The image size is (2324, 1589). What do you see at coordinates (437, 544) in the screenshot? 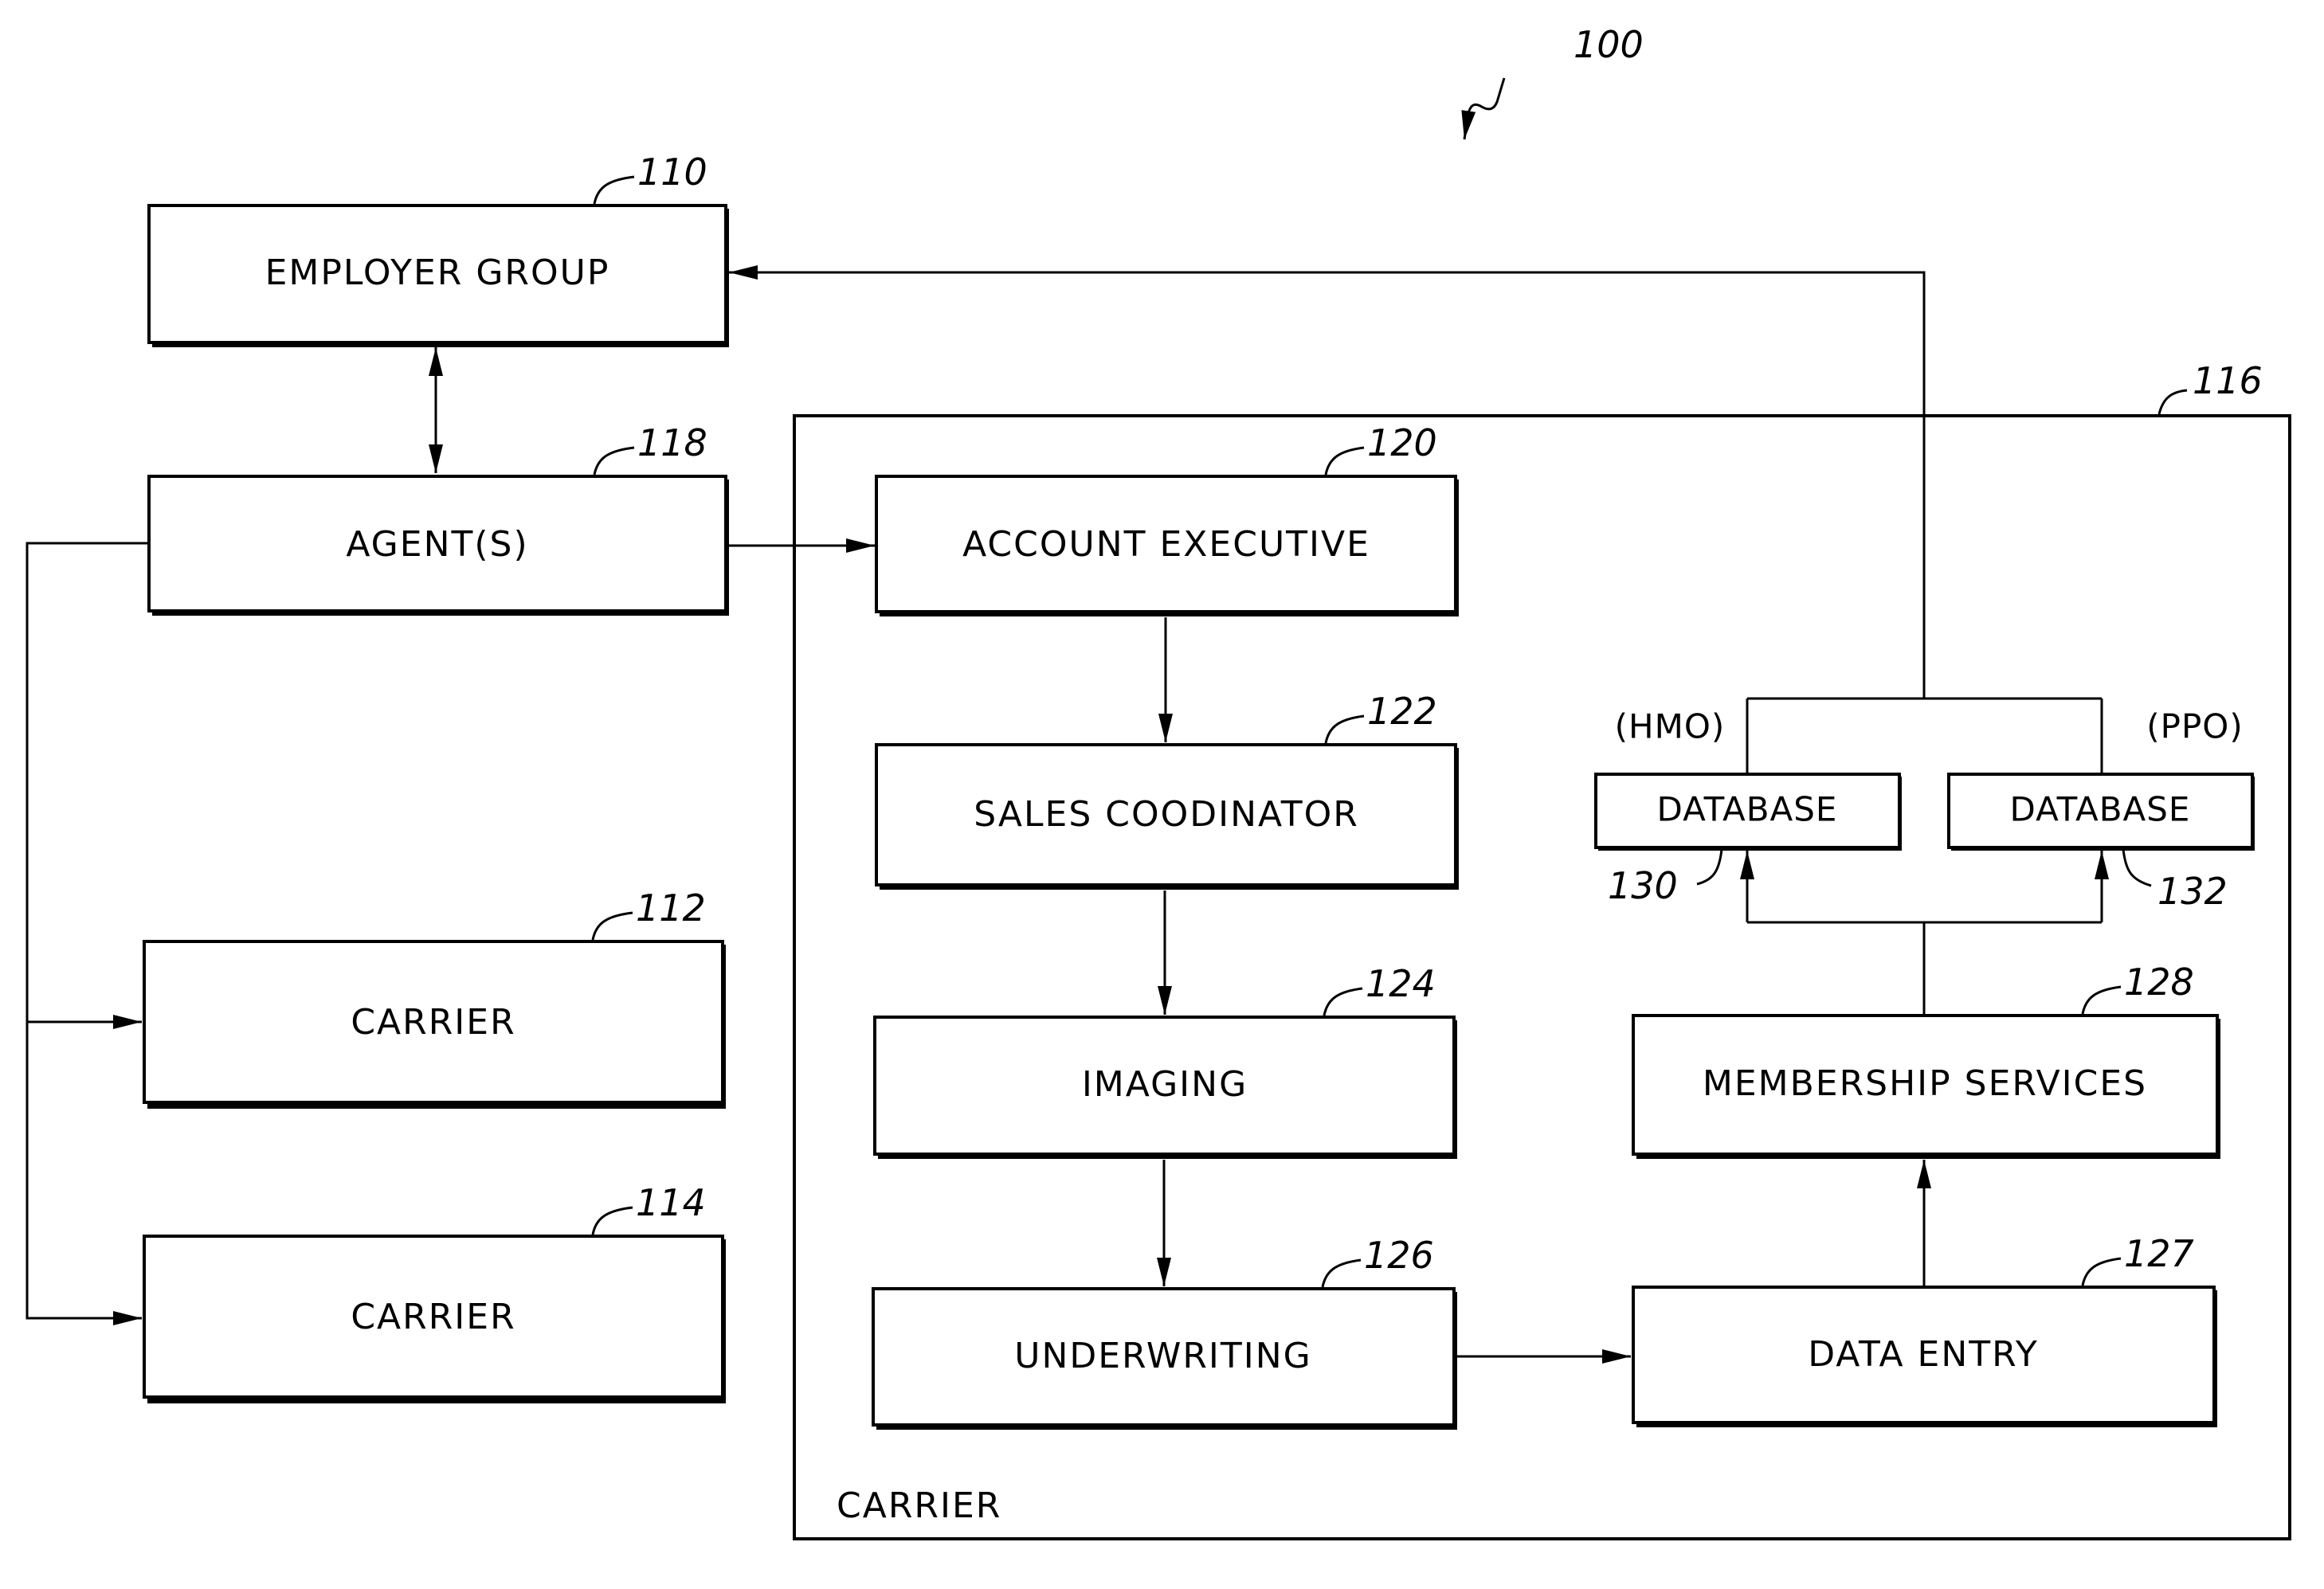
I see `agents-label: AGENT(S)` at bounding box center [437, 544].